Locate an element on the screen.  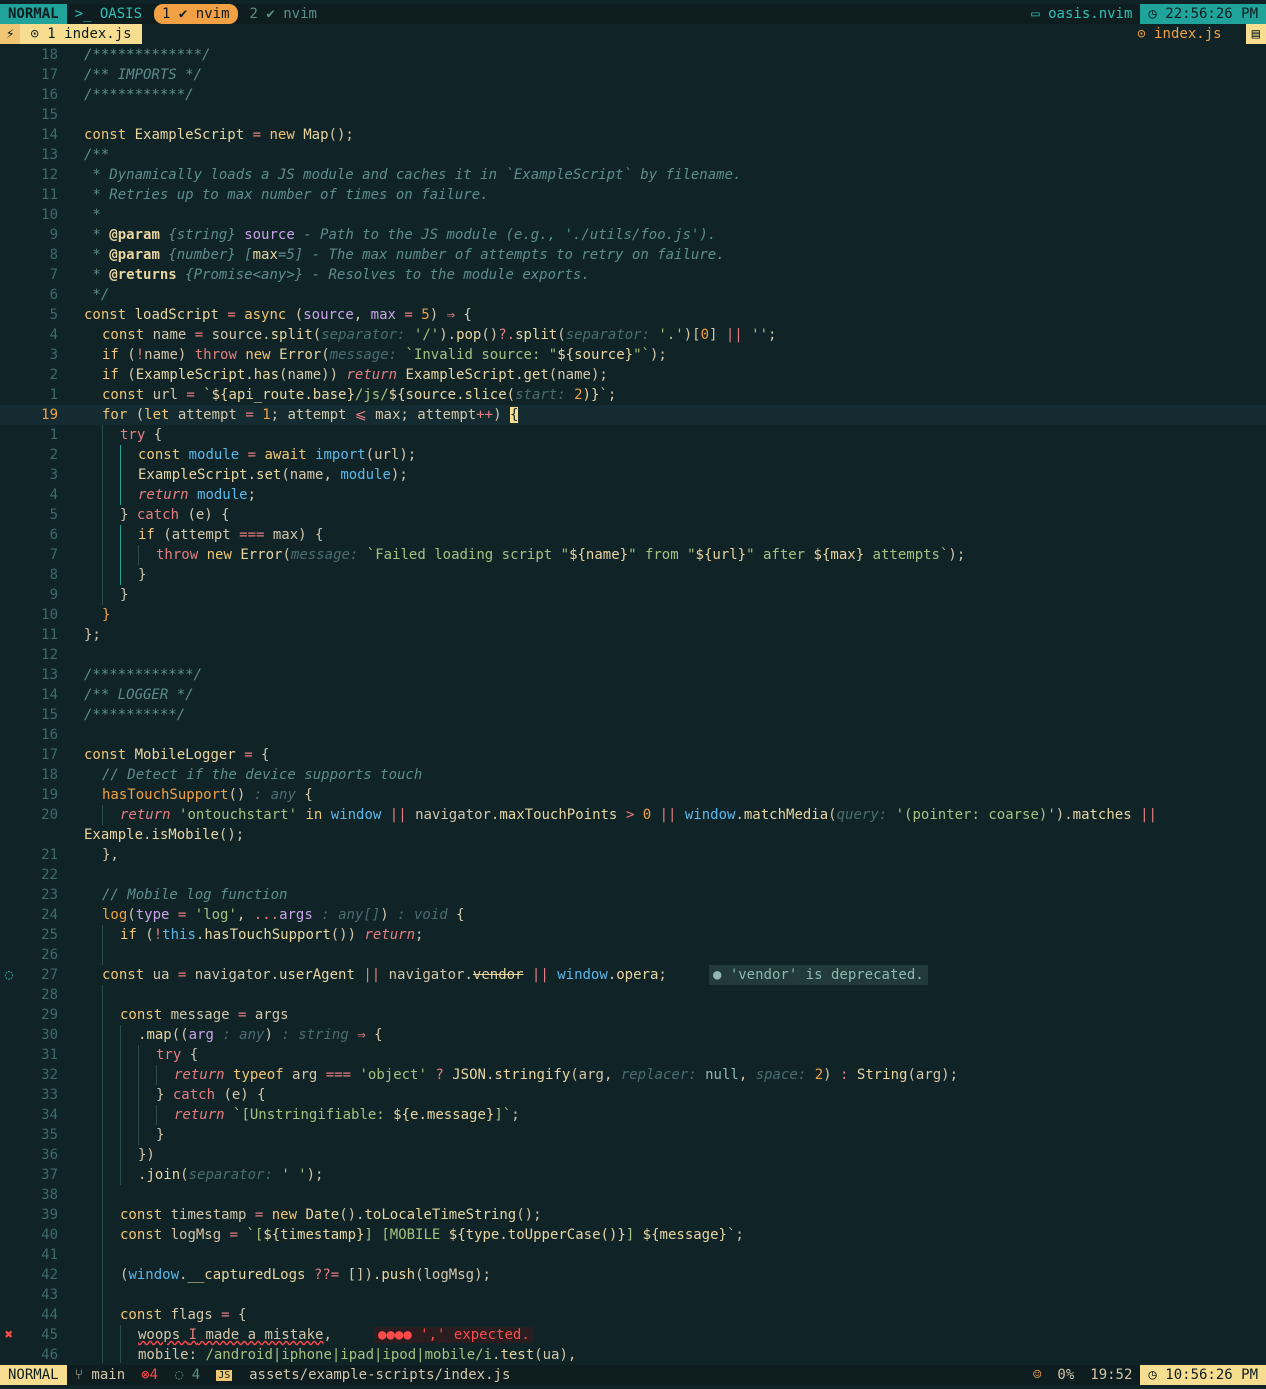
code-line: 38 is located at coordinates (633, 1195).